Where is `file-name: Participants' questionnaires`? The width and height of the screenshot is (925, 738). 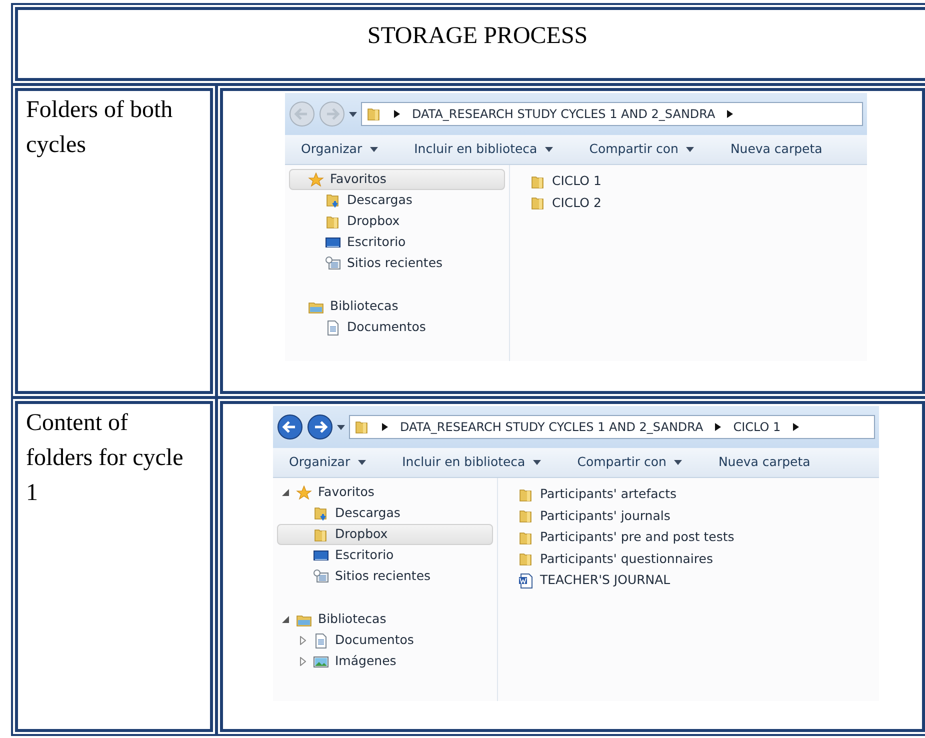 file-name: Participants' questionnaires is located at coordinates (626, 559).